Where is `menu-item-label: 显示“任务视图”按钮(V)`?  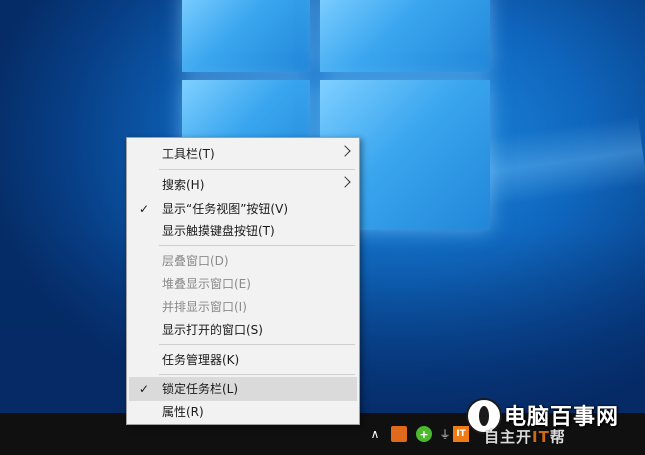 menu-item-label: 显示“任务视图”按钮(V) is located at coordinates (225, 209).